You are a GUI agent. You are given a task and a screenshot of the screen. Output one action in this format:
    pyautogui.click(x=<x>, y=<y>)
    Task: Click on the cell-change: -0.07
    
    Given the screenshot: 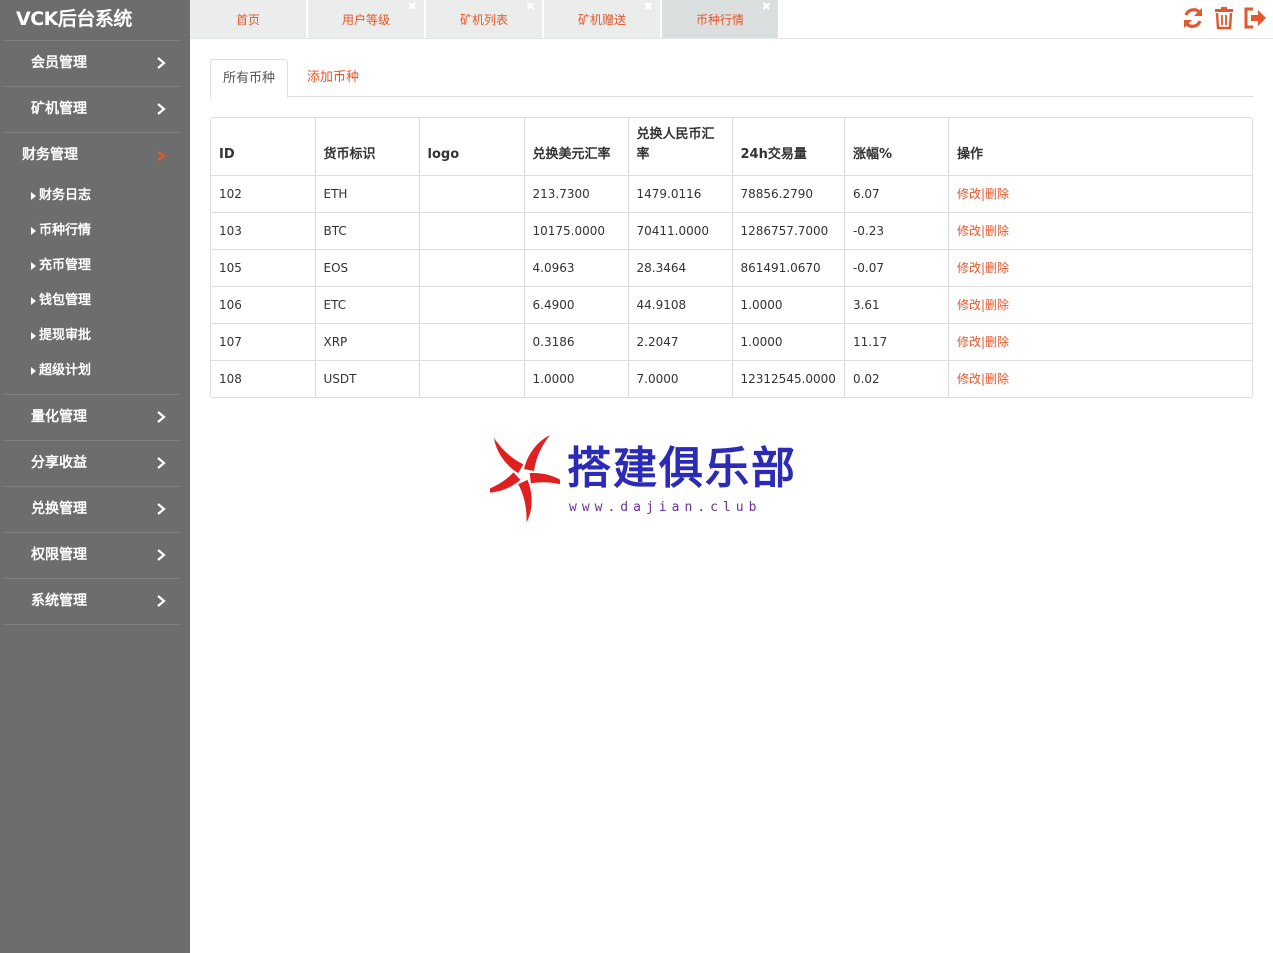 What is the action you would take?
    pyautogui.click(x=896, y=267)
    